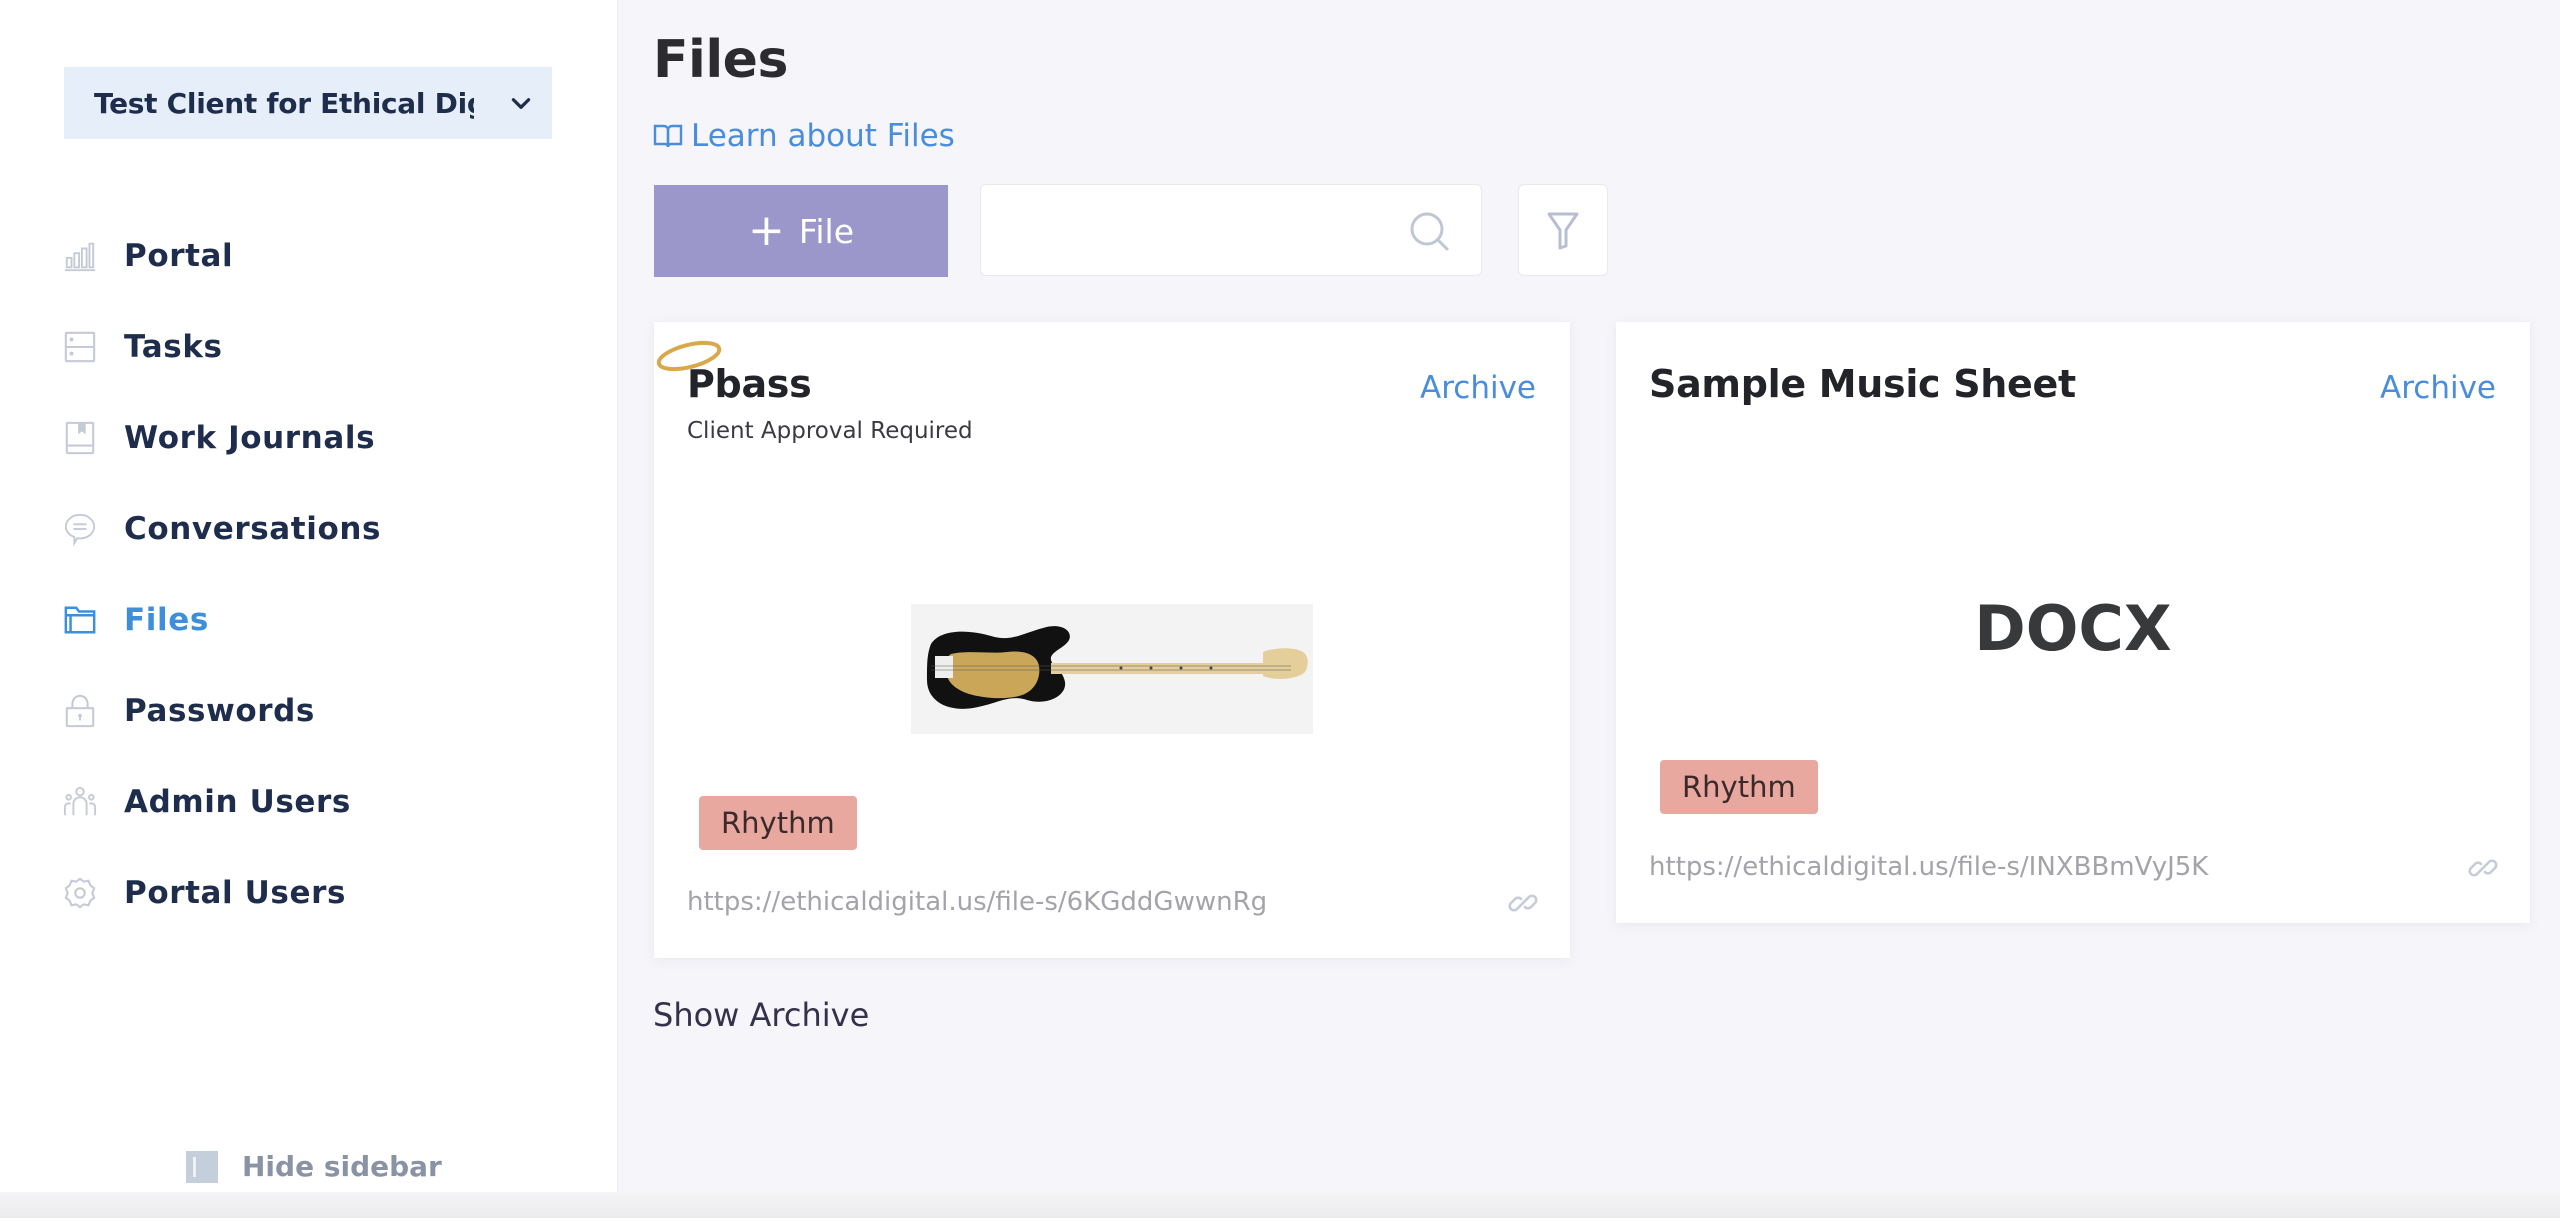 This screenshot has height=1218, width=2560. What do you see at coordinates (2073, 628) in the screenshot?
I see `file-type-preview: DOCX` at bounding box center [2073, 628].